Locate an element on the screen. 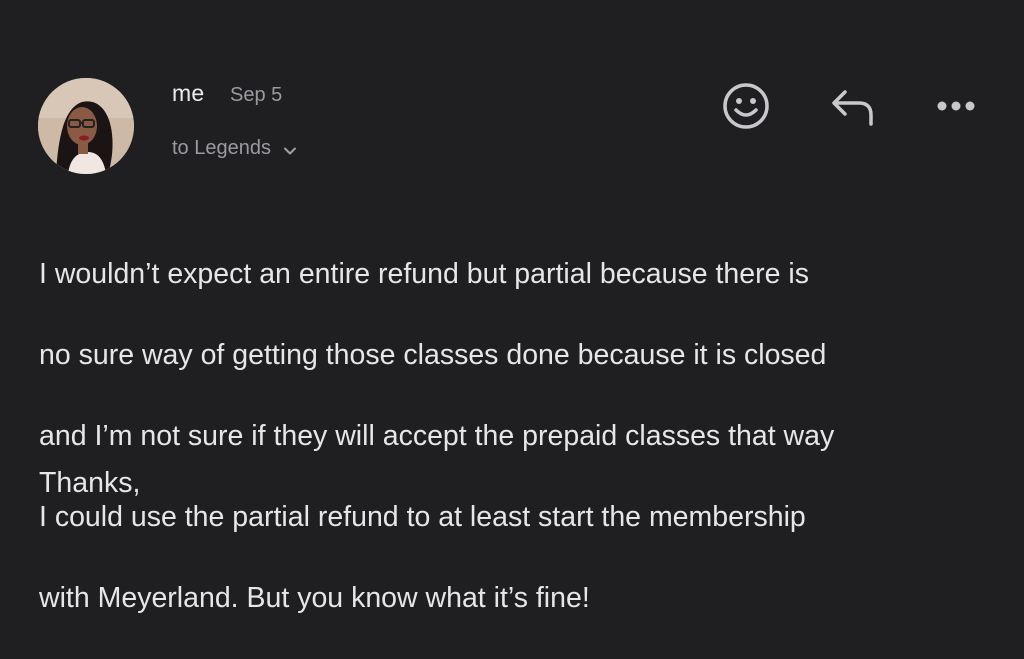  emoji-reaction-button is located at coordinates (746, 106).